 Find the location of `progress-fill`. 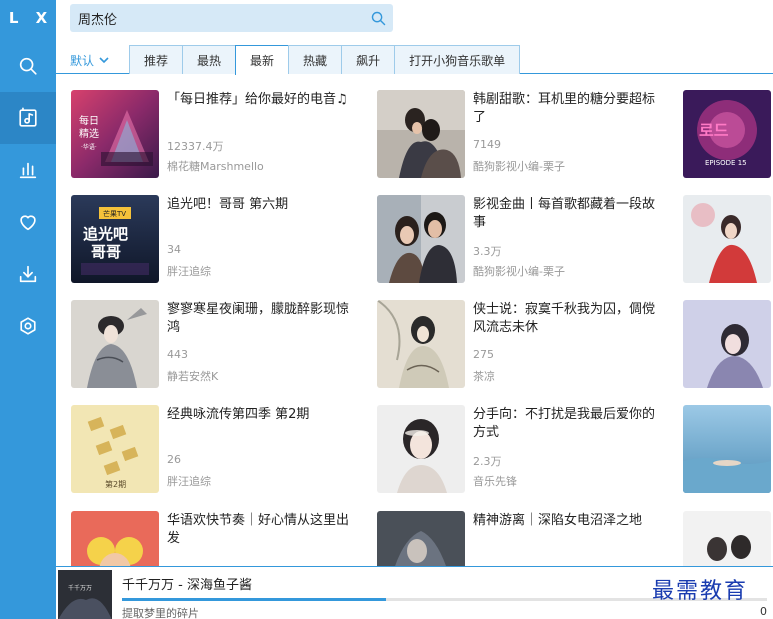

progress-fill is located at coordinates (254, 599).